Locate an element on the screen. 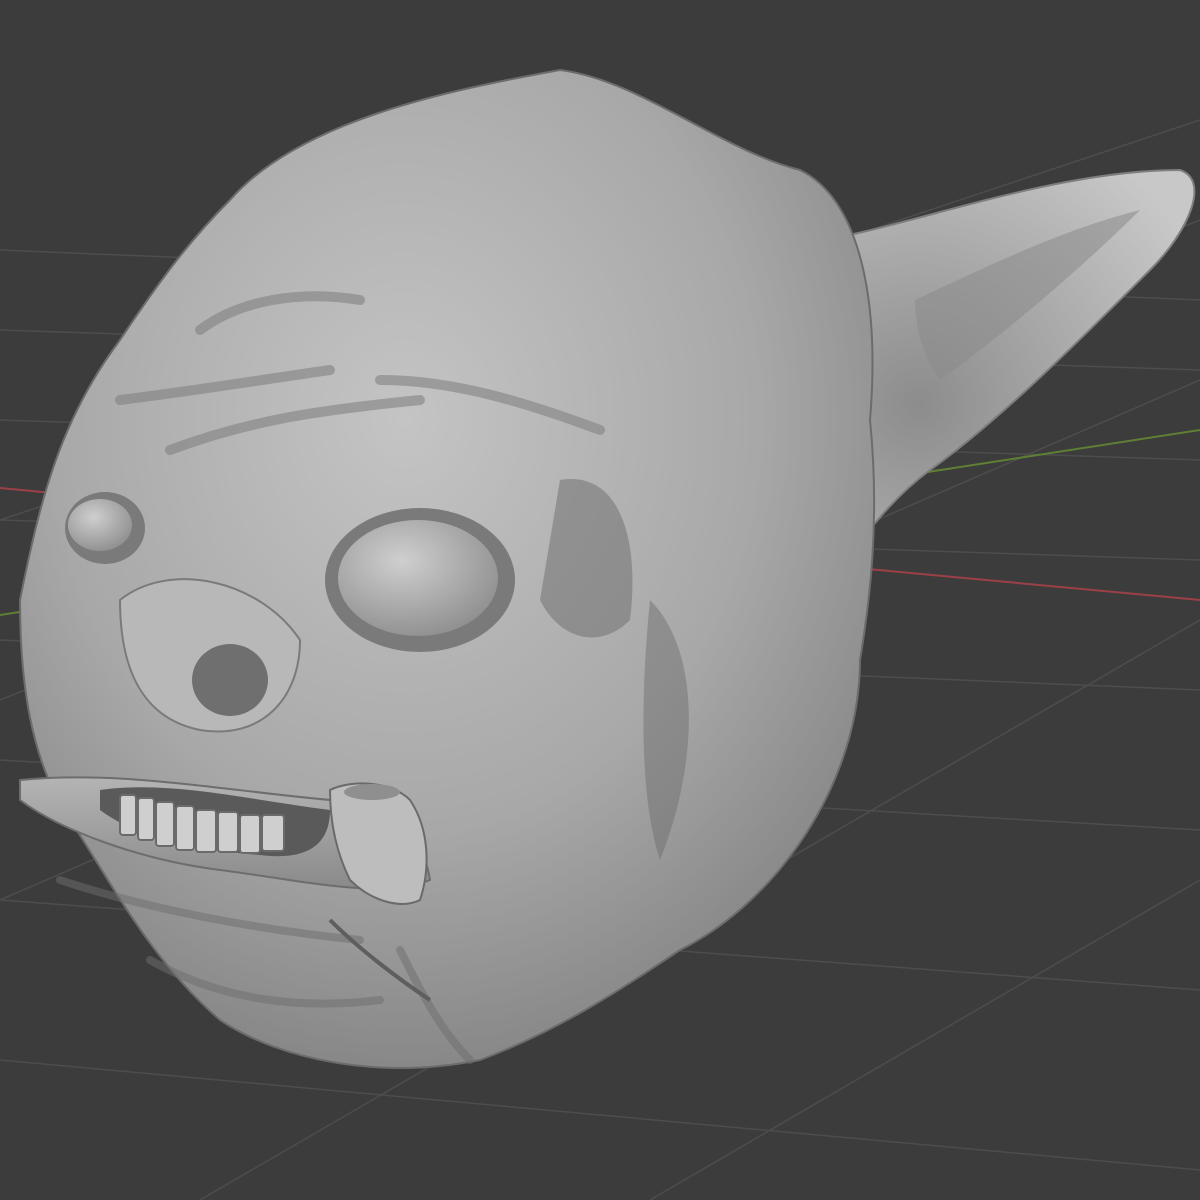 This screenshot has width=1200, height=1200. left-eye is located at coordinates (418, 578).